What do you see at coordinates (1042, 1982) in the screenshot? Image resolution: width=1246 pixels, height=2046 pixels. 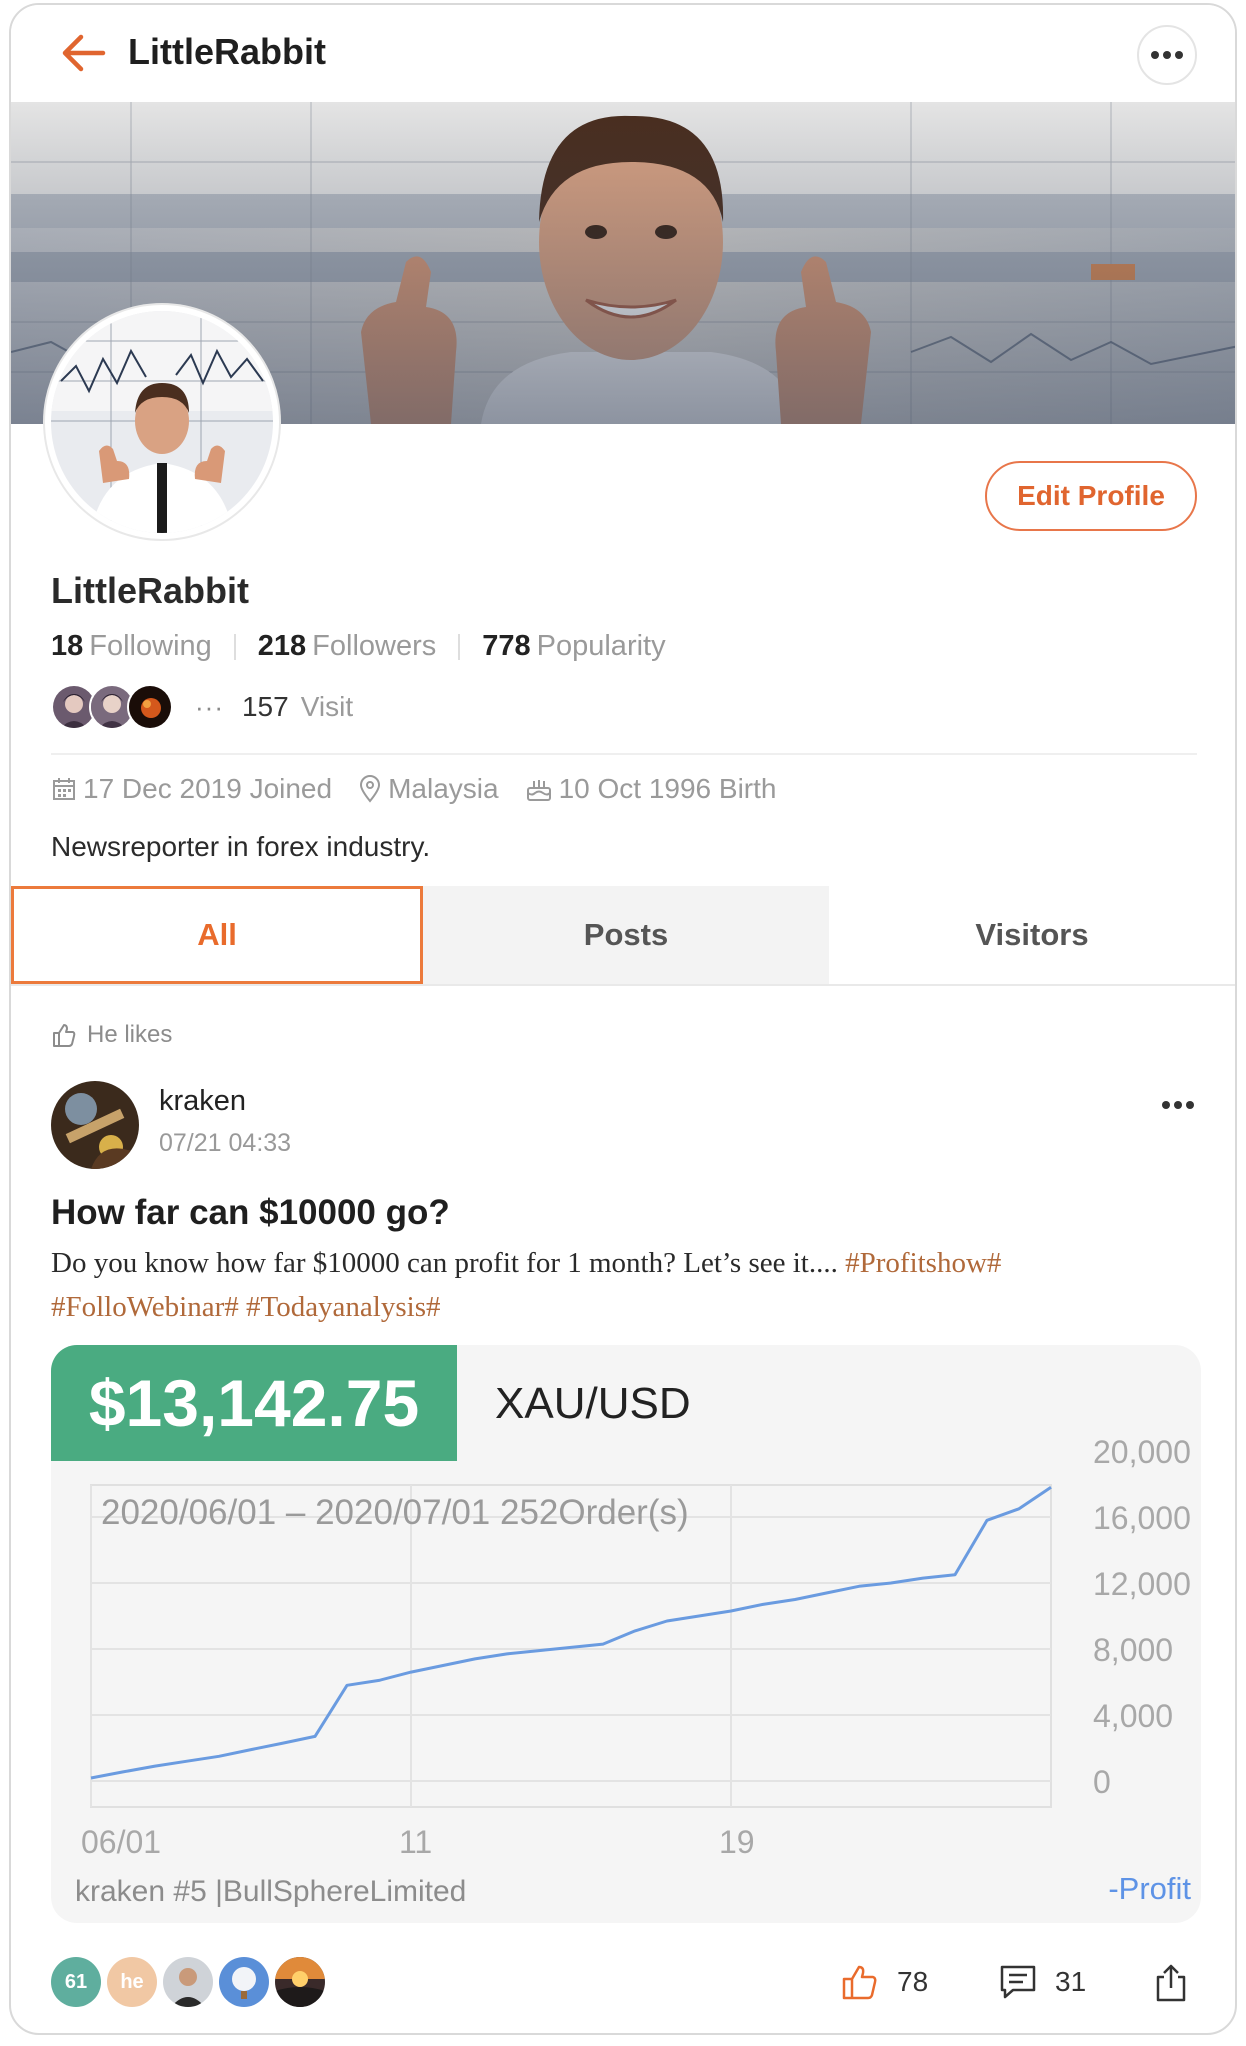 I see `comment-button: 31` at bounding box center [1042, 1982].